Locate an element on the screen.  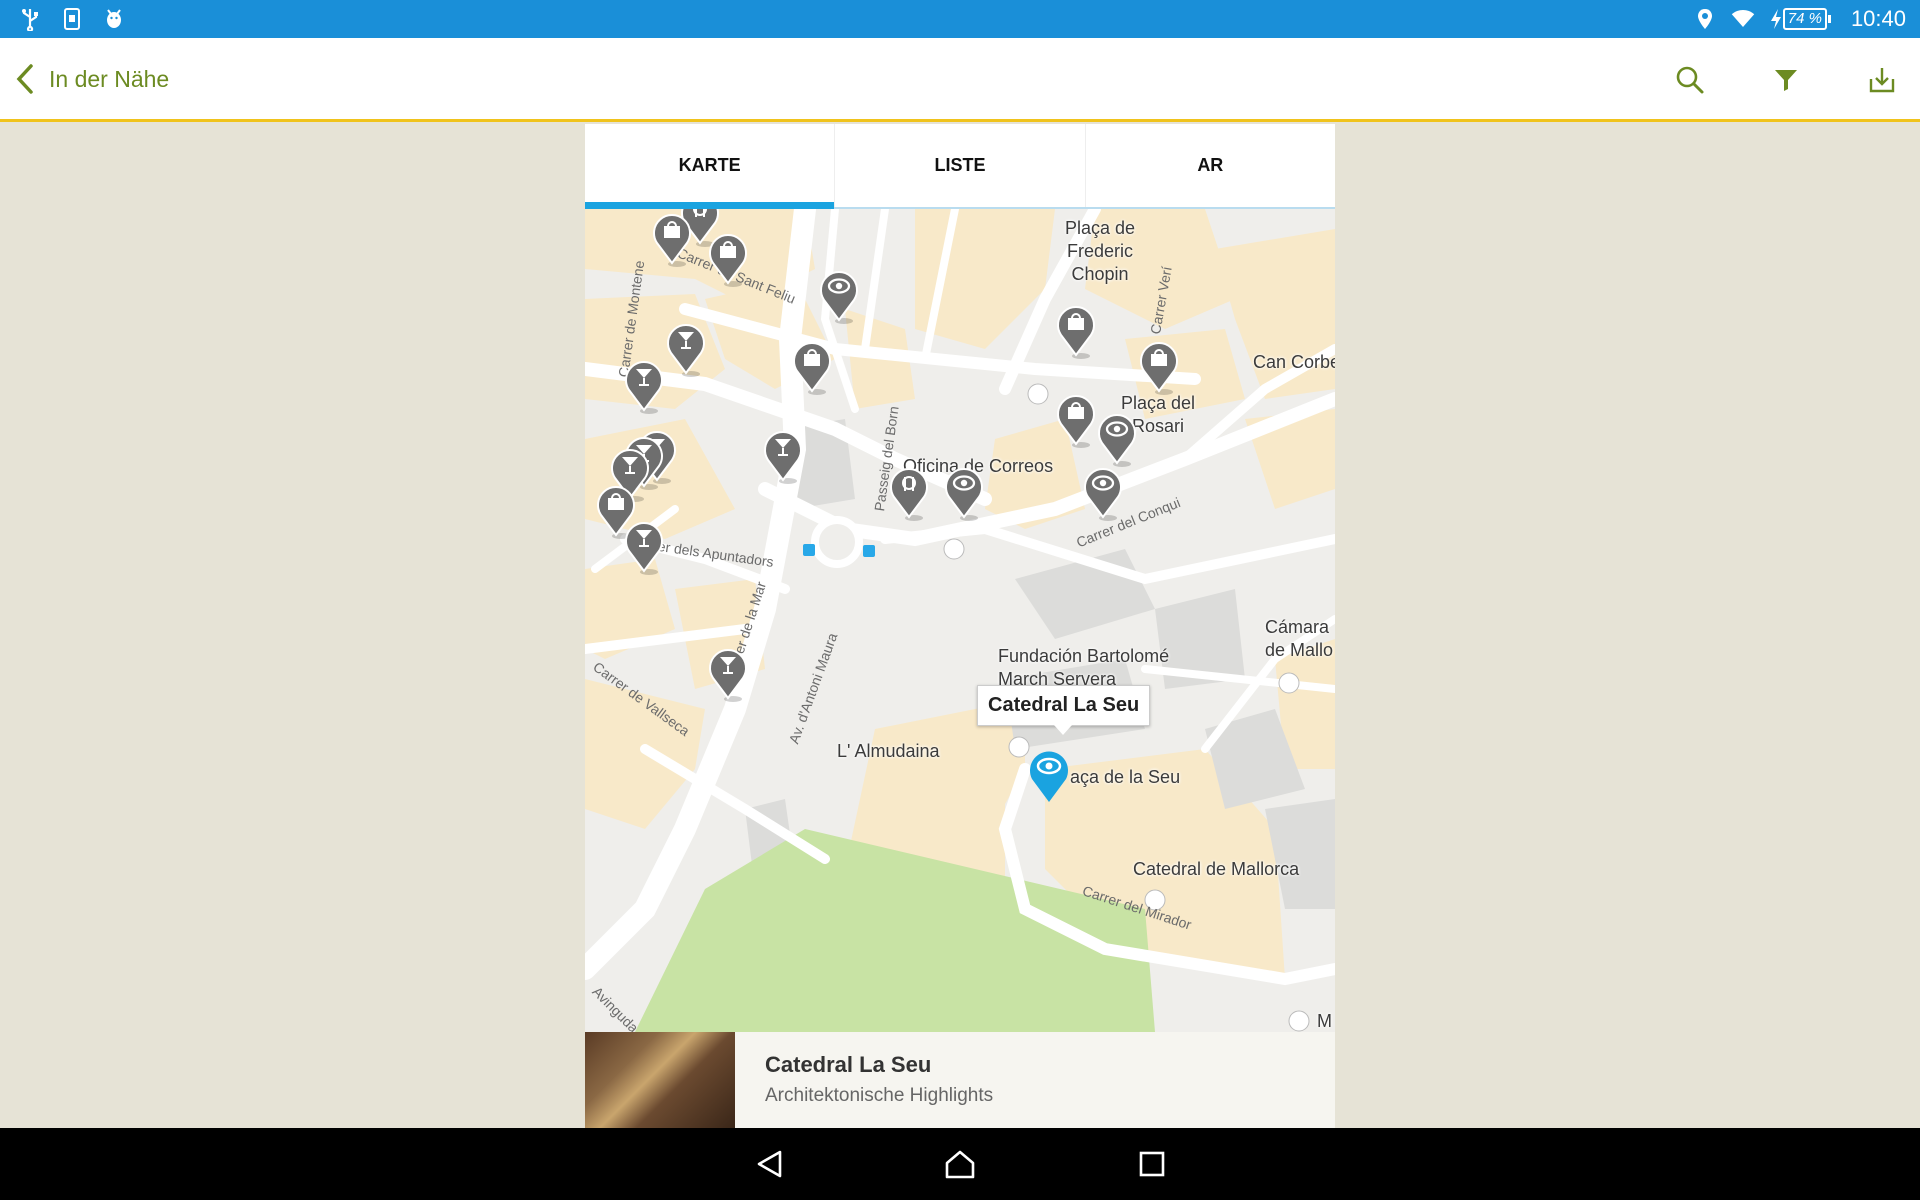
restaurant-pin is located at coordinates (909, 491).